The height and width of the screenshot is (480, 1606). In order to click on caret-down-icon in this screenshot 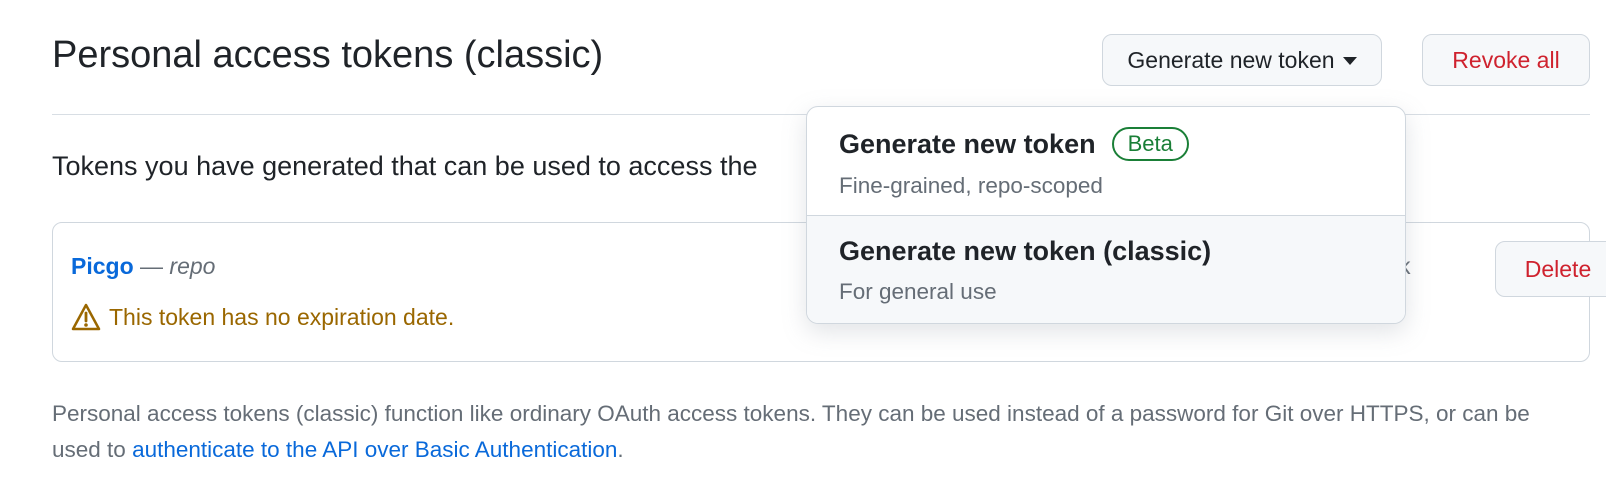, I will do `click(1349, 61)`.